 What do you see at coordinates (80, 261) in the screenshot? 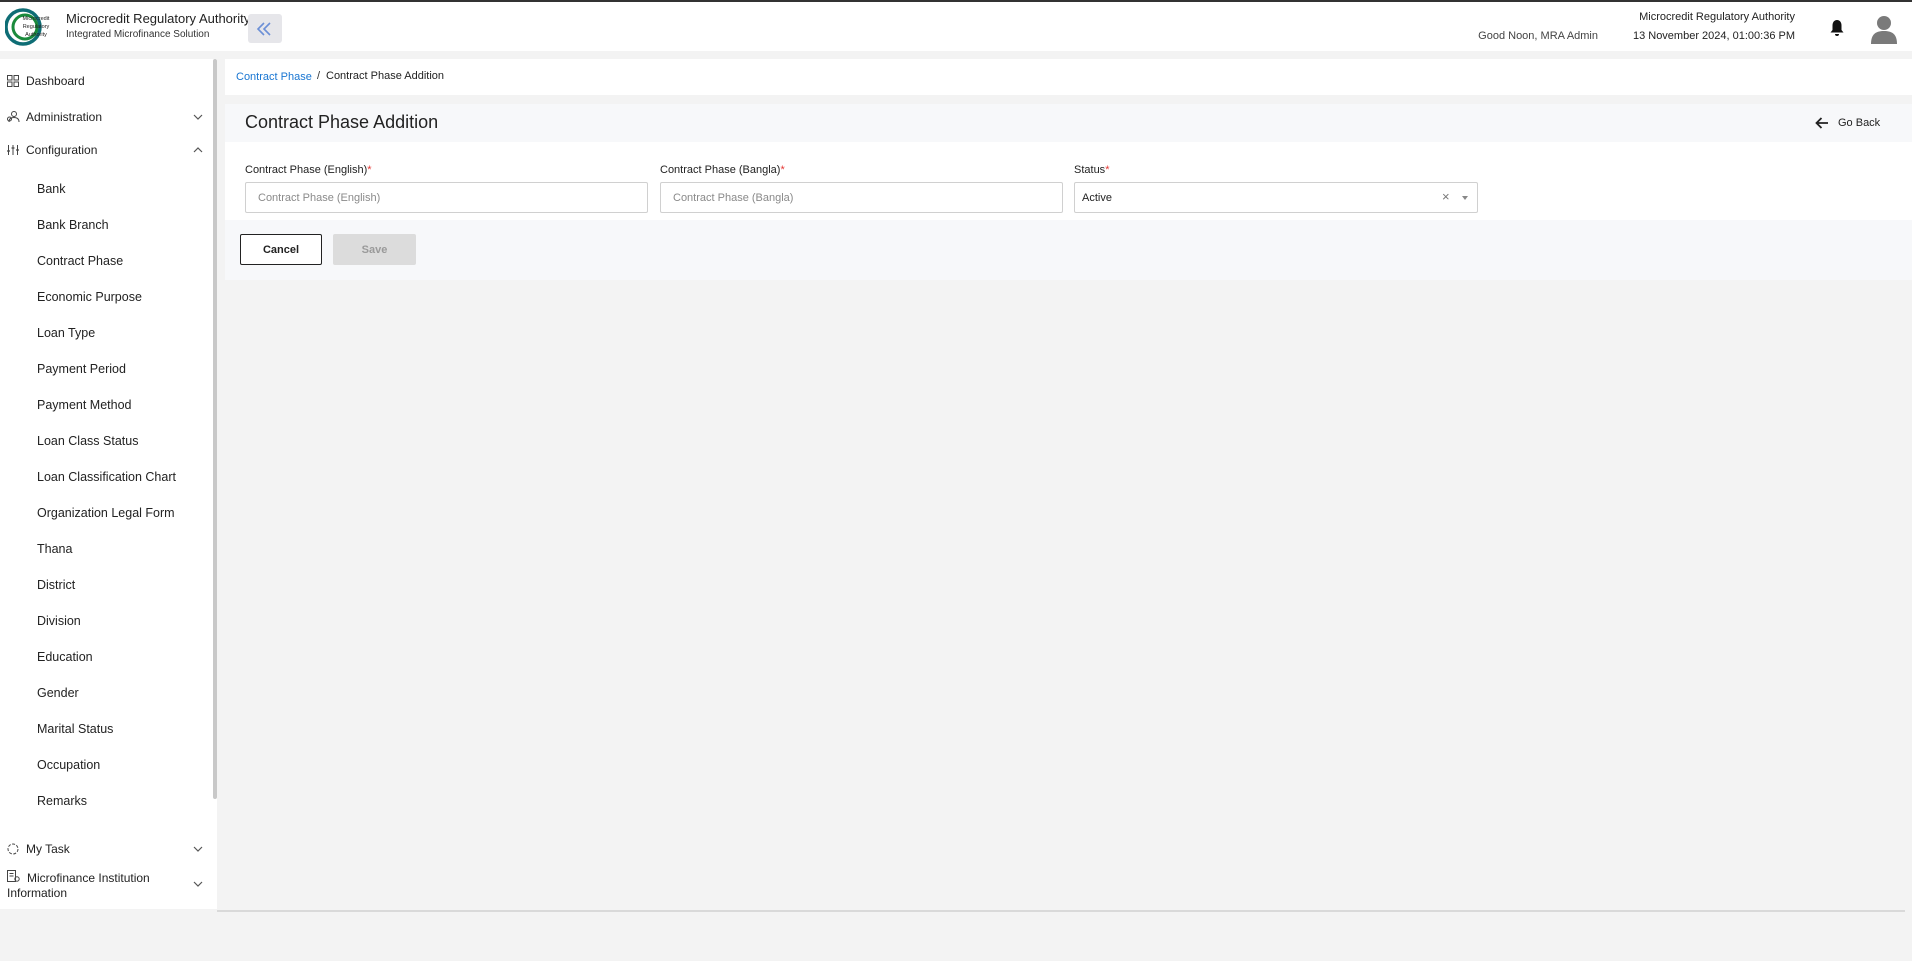
I see `sidebar-subitem-contract-phase: Contract Phase` at bounding box center [80, 261].